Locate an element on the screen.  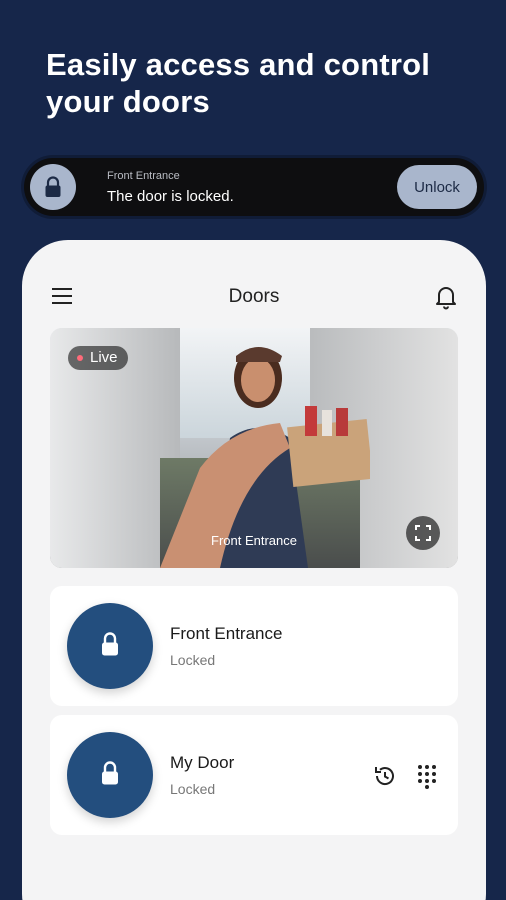
door-name: Front Entrance is located at coordinates (226, 633).